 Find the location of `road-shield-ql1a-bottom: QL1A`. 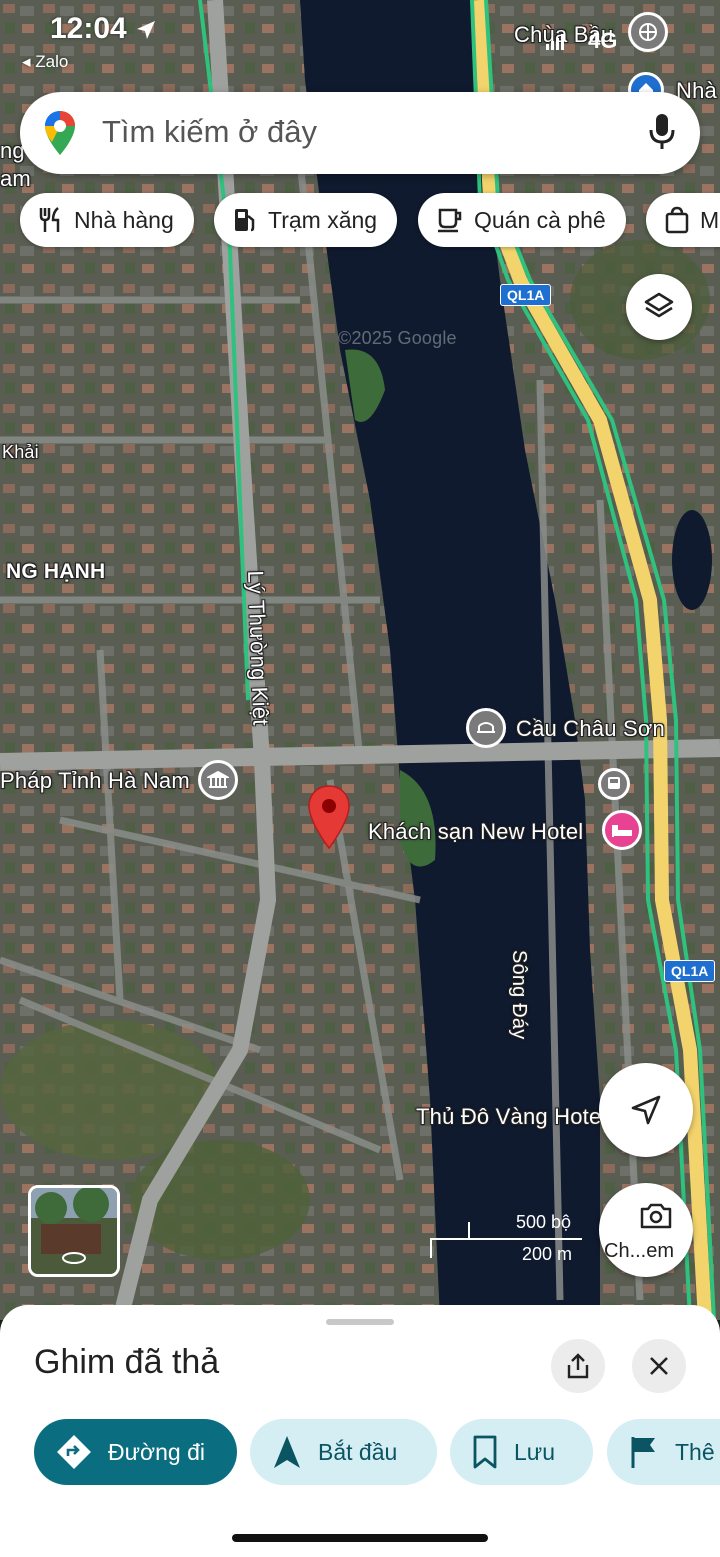

road-shield-ql1a-bottom: QL1A is located at coordinates (690, 971).